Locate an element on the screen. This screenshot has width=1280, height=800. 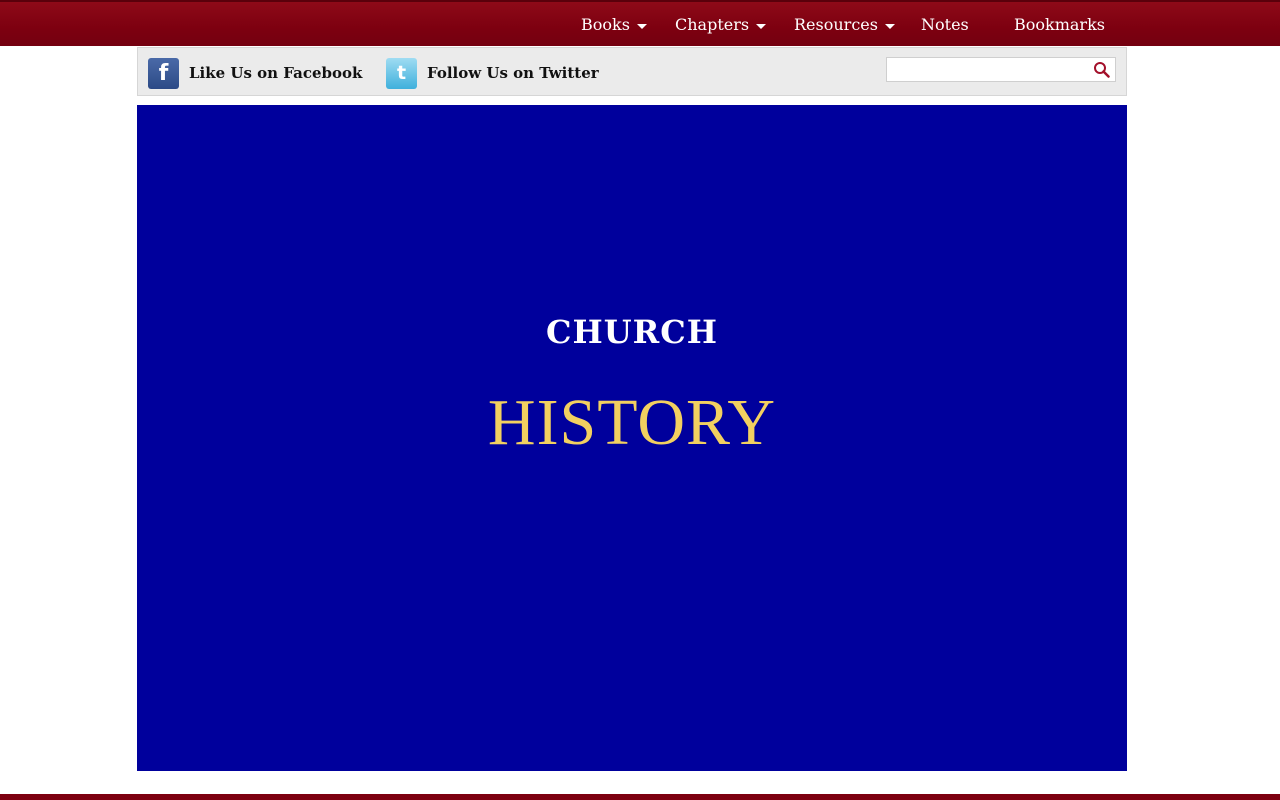
nav-notes-label: Notes is located at coordinates (945, 24).